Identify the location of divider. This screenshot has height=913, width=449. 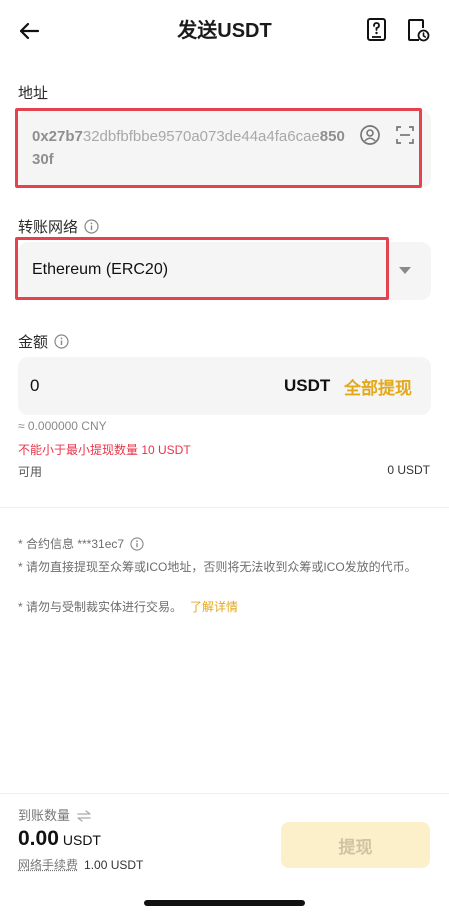
(224, 507).